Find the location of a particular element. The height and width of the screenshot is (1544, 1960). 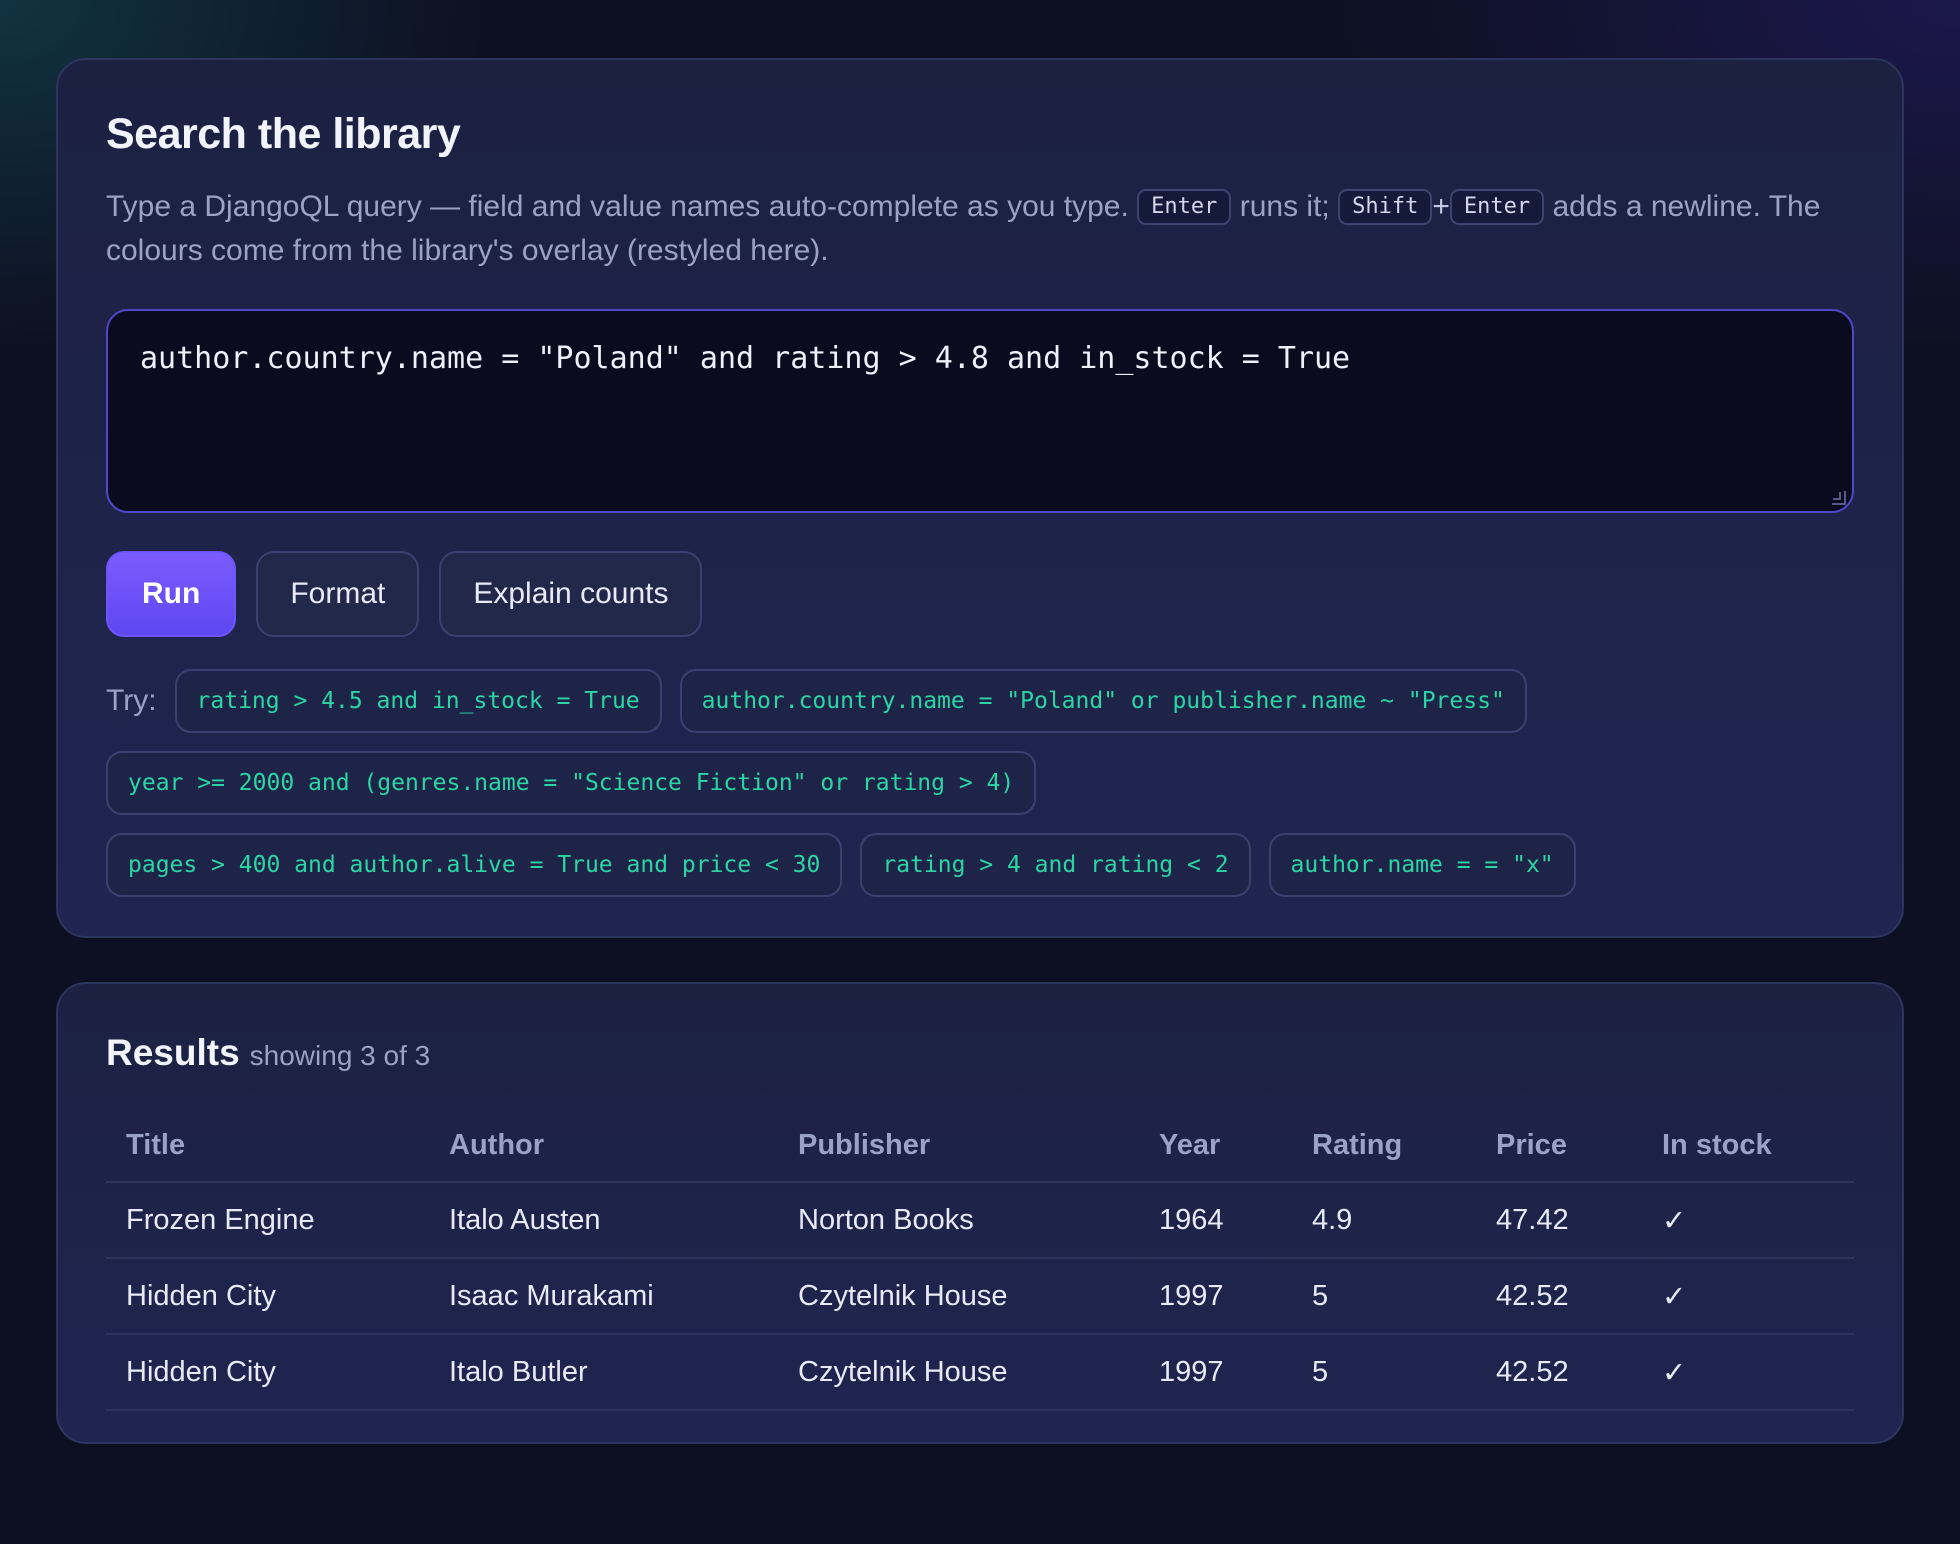

description-text: runs it; is located at coordinates (1284, 206).